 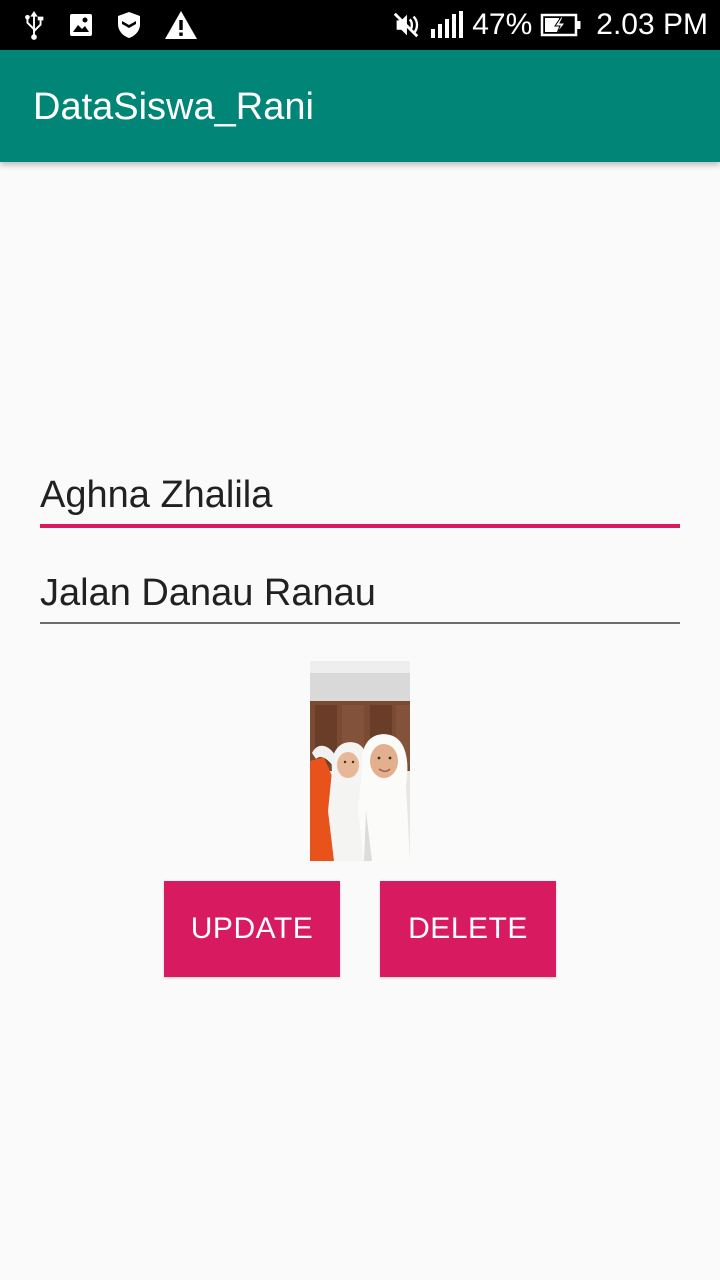 What do you see at coordinates (252, 929) in the screenshot?
I see `update-button: UPDATE` at bounding box center [252, 929].